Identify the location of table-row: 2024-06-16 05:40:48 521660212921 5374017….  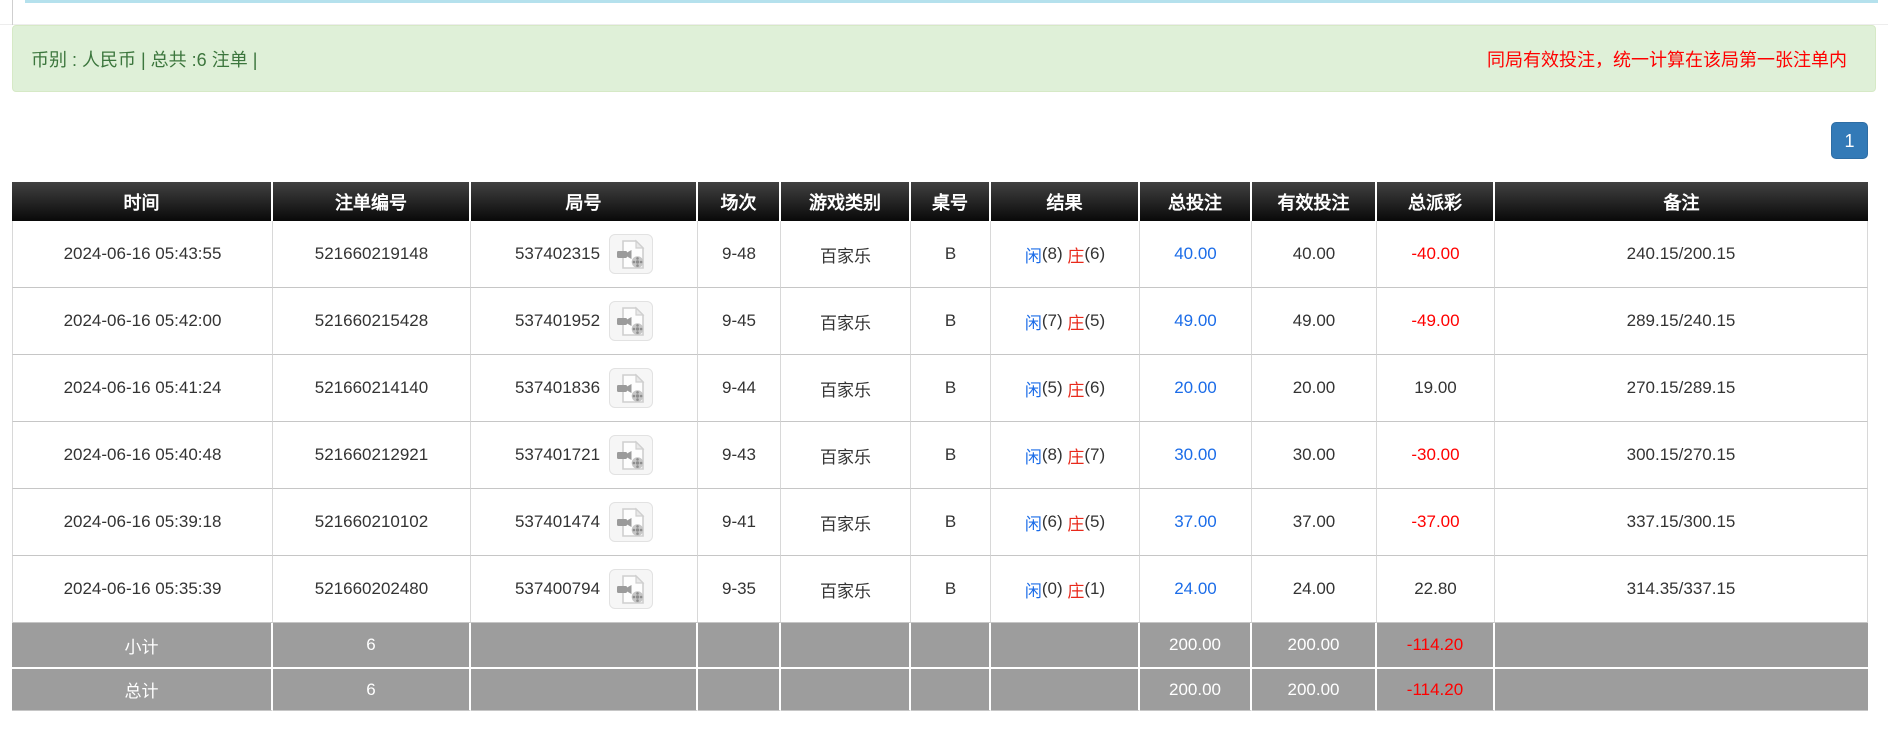
(940, 455).